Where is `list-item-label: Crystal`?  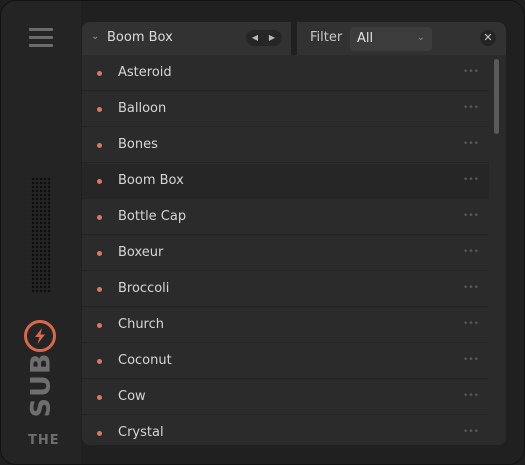
list-item-label: Crystal is located at coordinates (141, 432).